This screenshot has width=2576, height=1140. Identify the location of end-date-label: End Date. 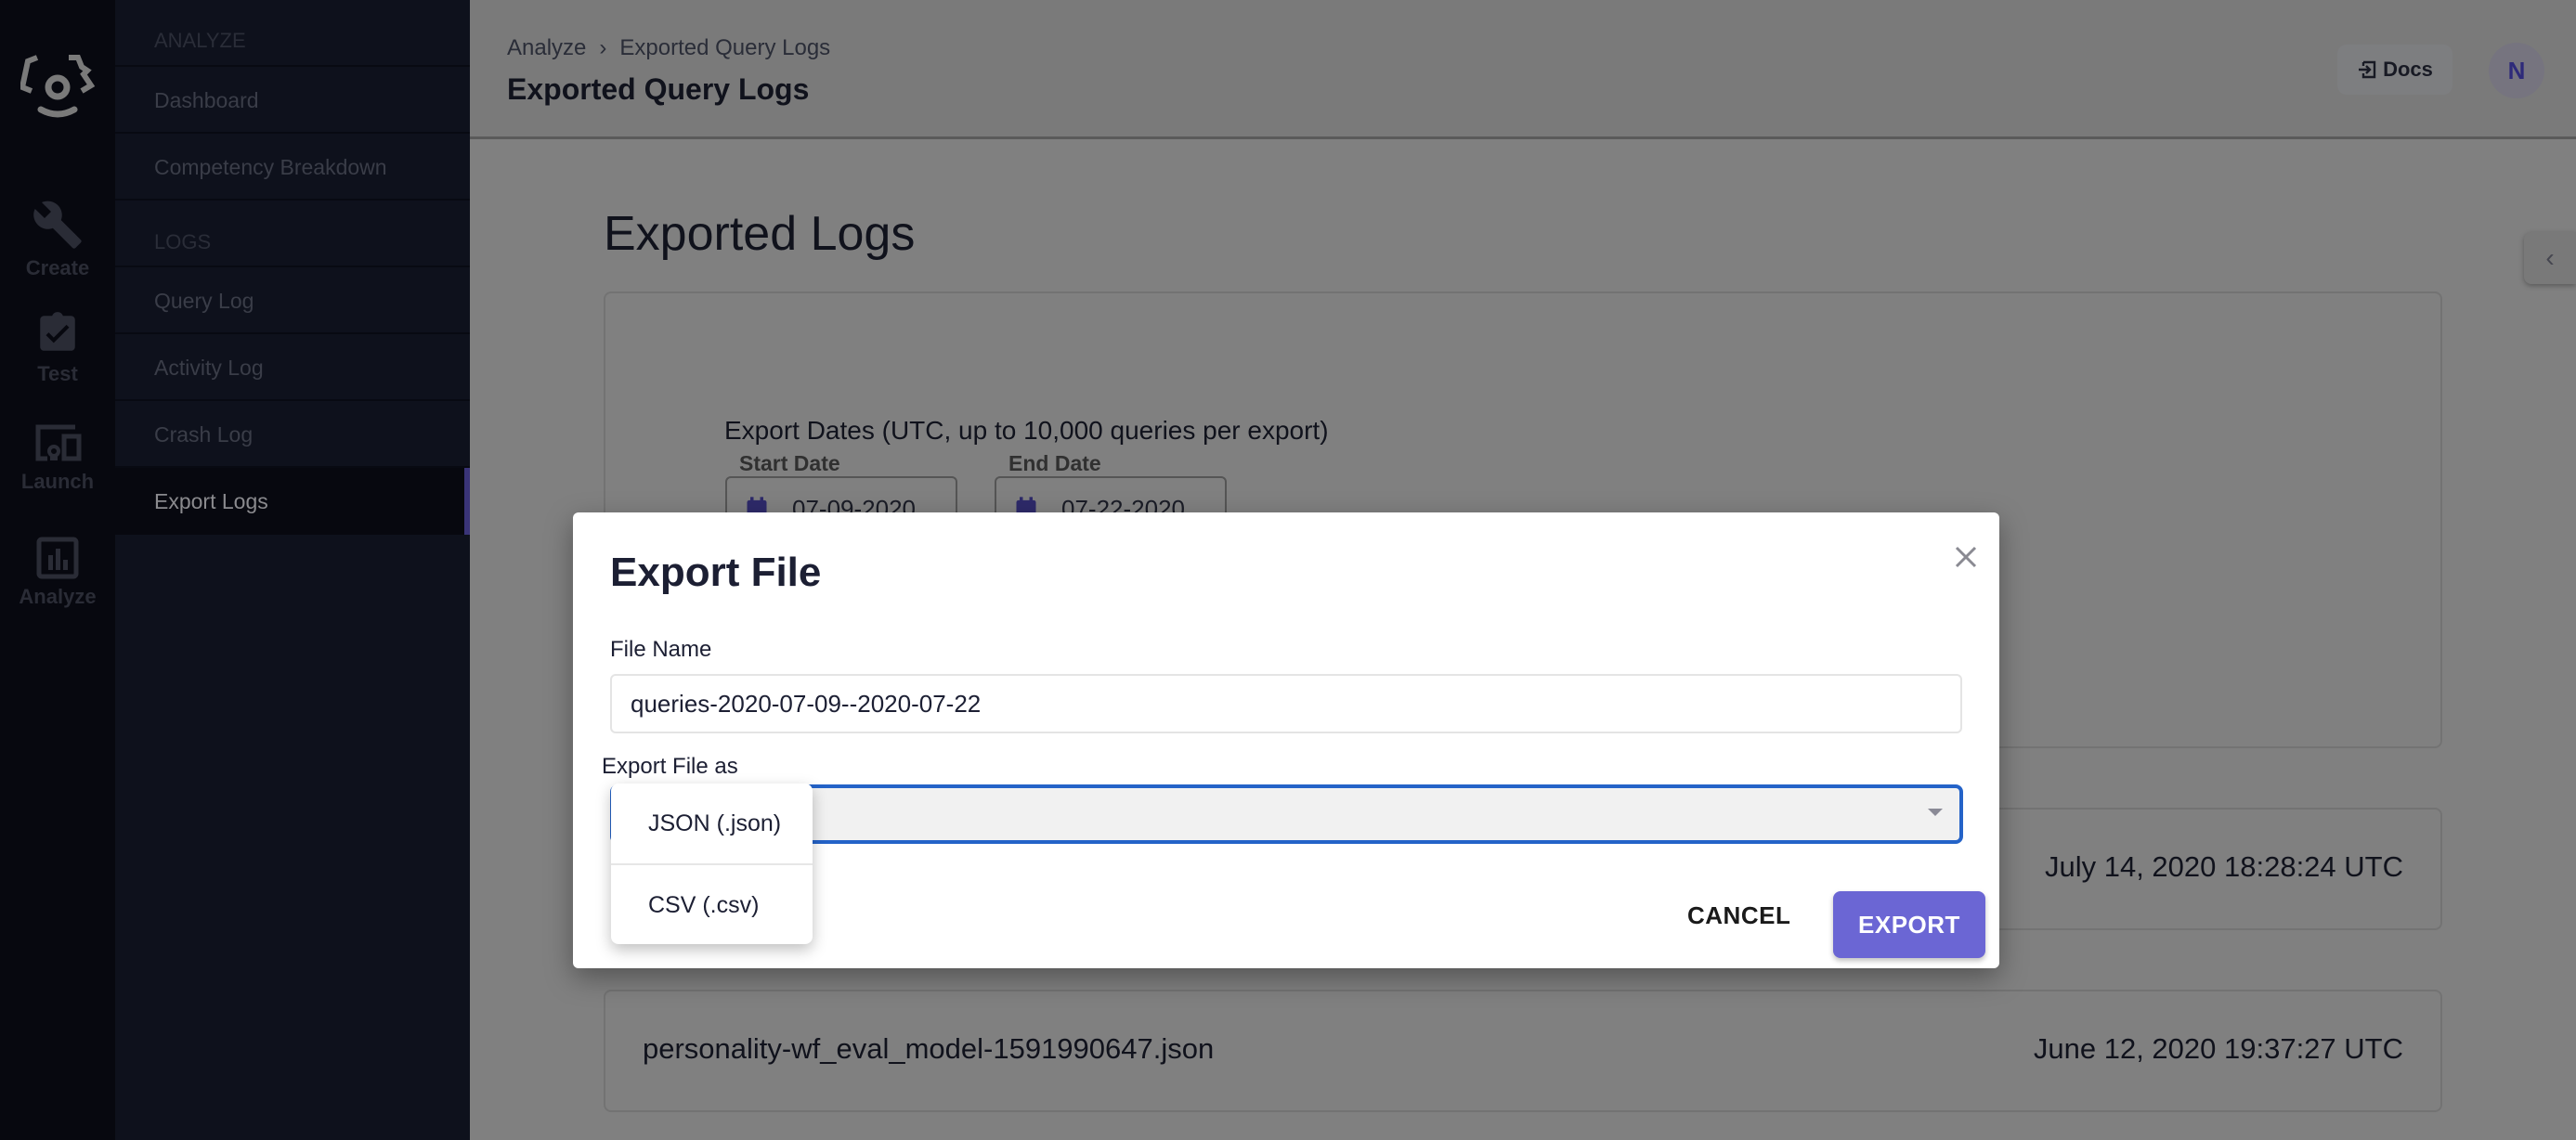
(1054, 463).